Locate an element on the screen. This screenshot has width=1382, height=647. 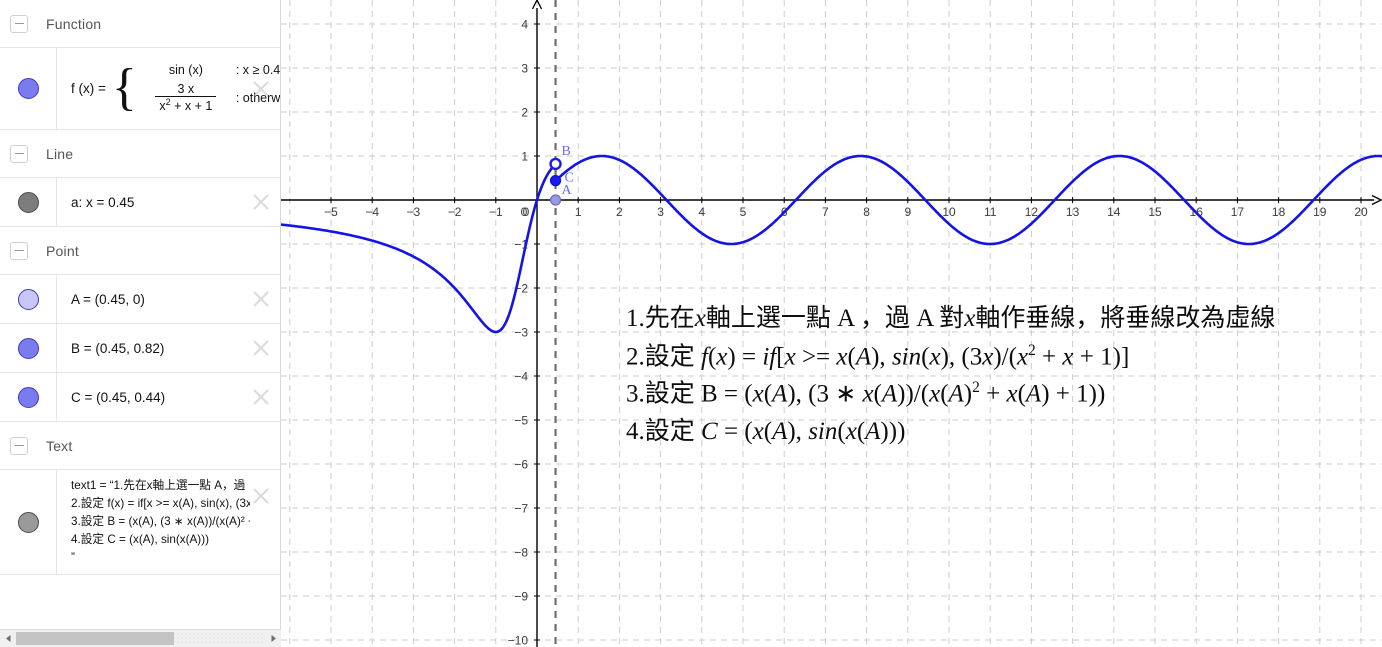
point-label-b: B is located at coordinates (566, 151).